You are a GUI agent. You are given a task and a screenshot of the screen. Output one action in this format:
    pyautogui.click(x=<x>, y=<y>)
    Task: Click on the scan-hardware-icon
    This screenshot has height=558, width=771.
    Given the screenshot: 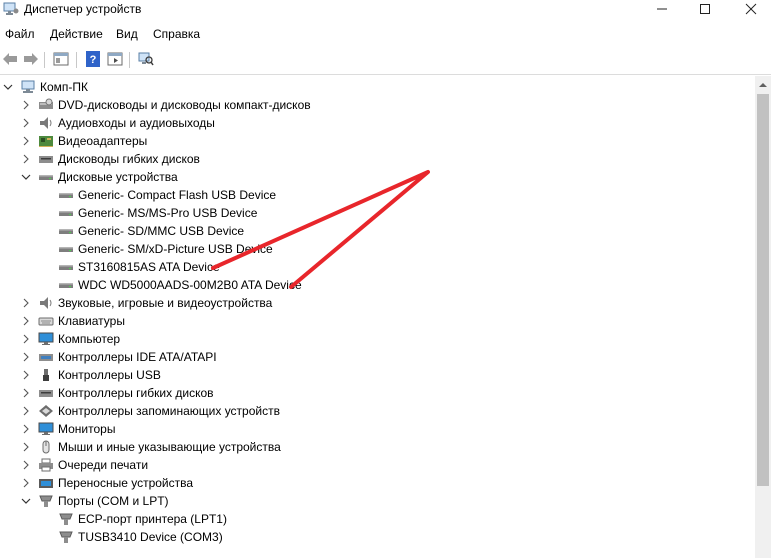 What is the action you would take?
    pyautogui.click(x=146, y=60)
    